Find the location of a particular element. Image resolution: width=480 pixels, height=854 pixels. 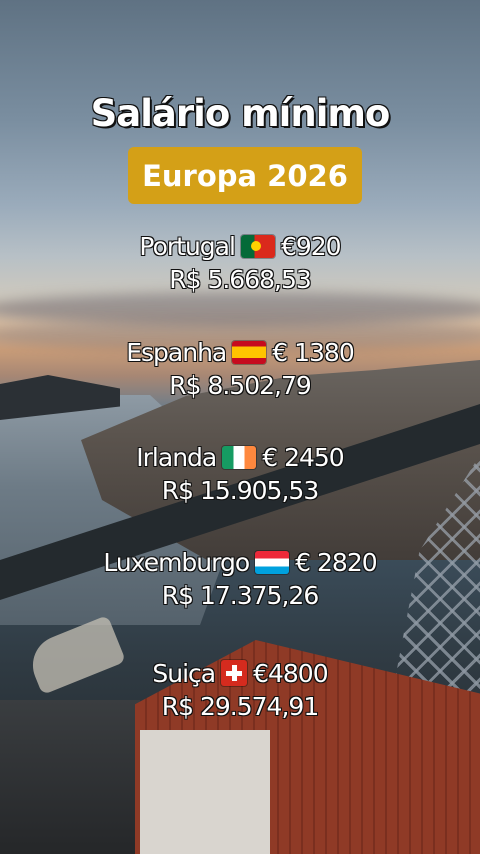

spain-flag-icon is located at coordinates (249, 352).